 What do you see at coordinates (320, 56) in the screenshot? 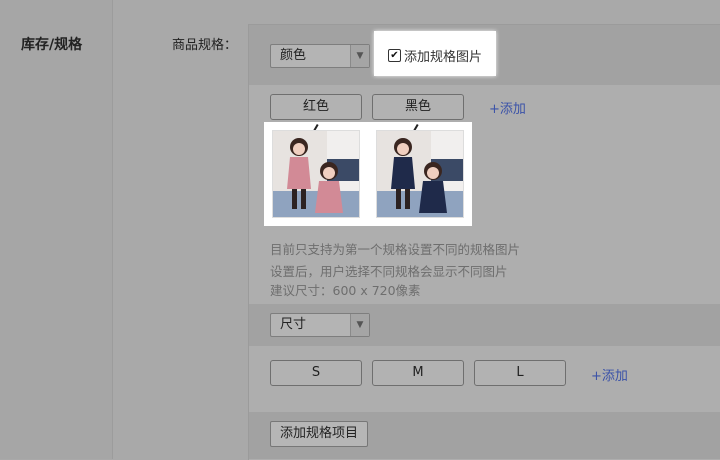
I see `spec-type-select-color: 颜色 ▼` at bounding box center [320, 56].